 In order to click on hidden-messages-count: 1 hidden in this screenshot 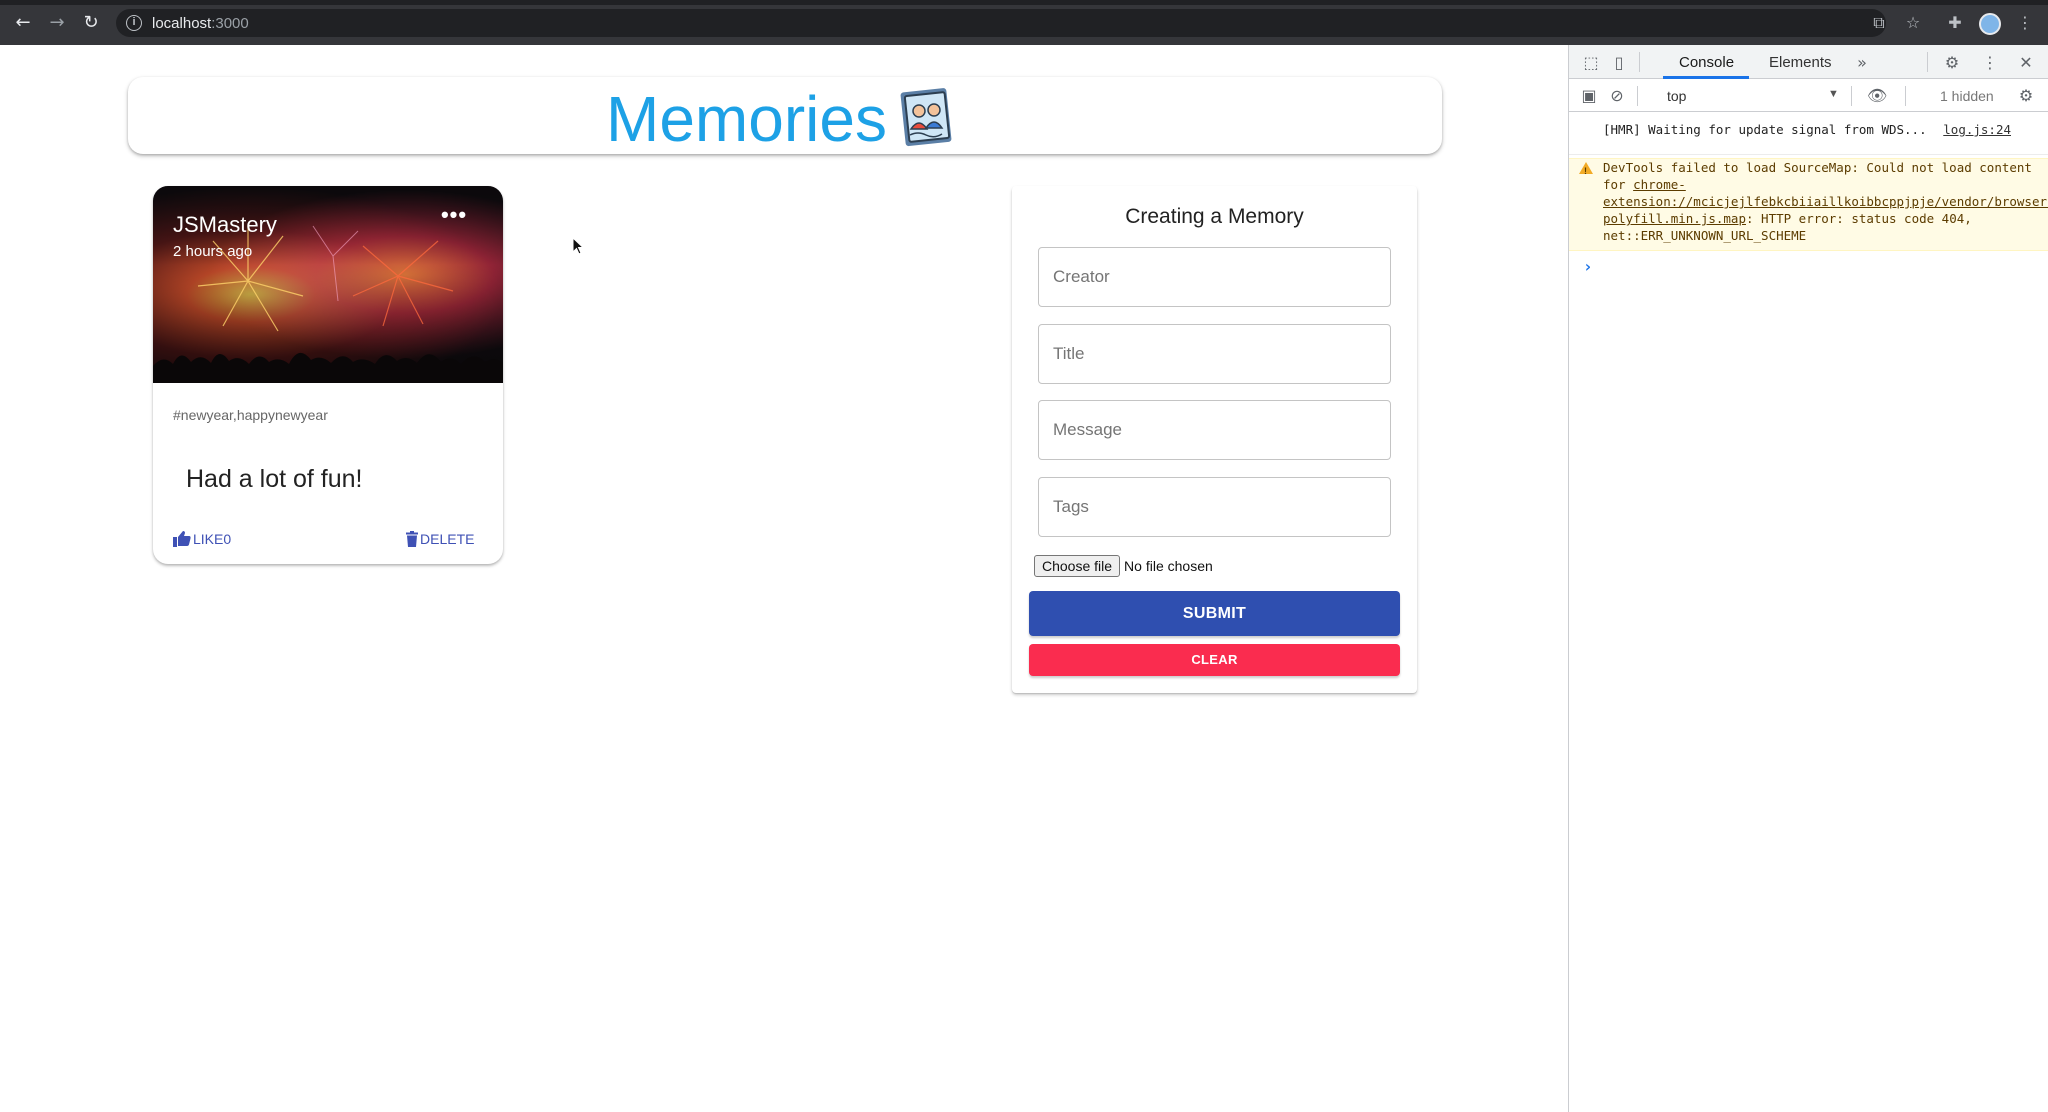, I will do `click(1967, 96)`.